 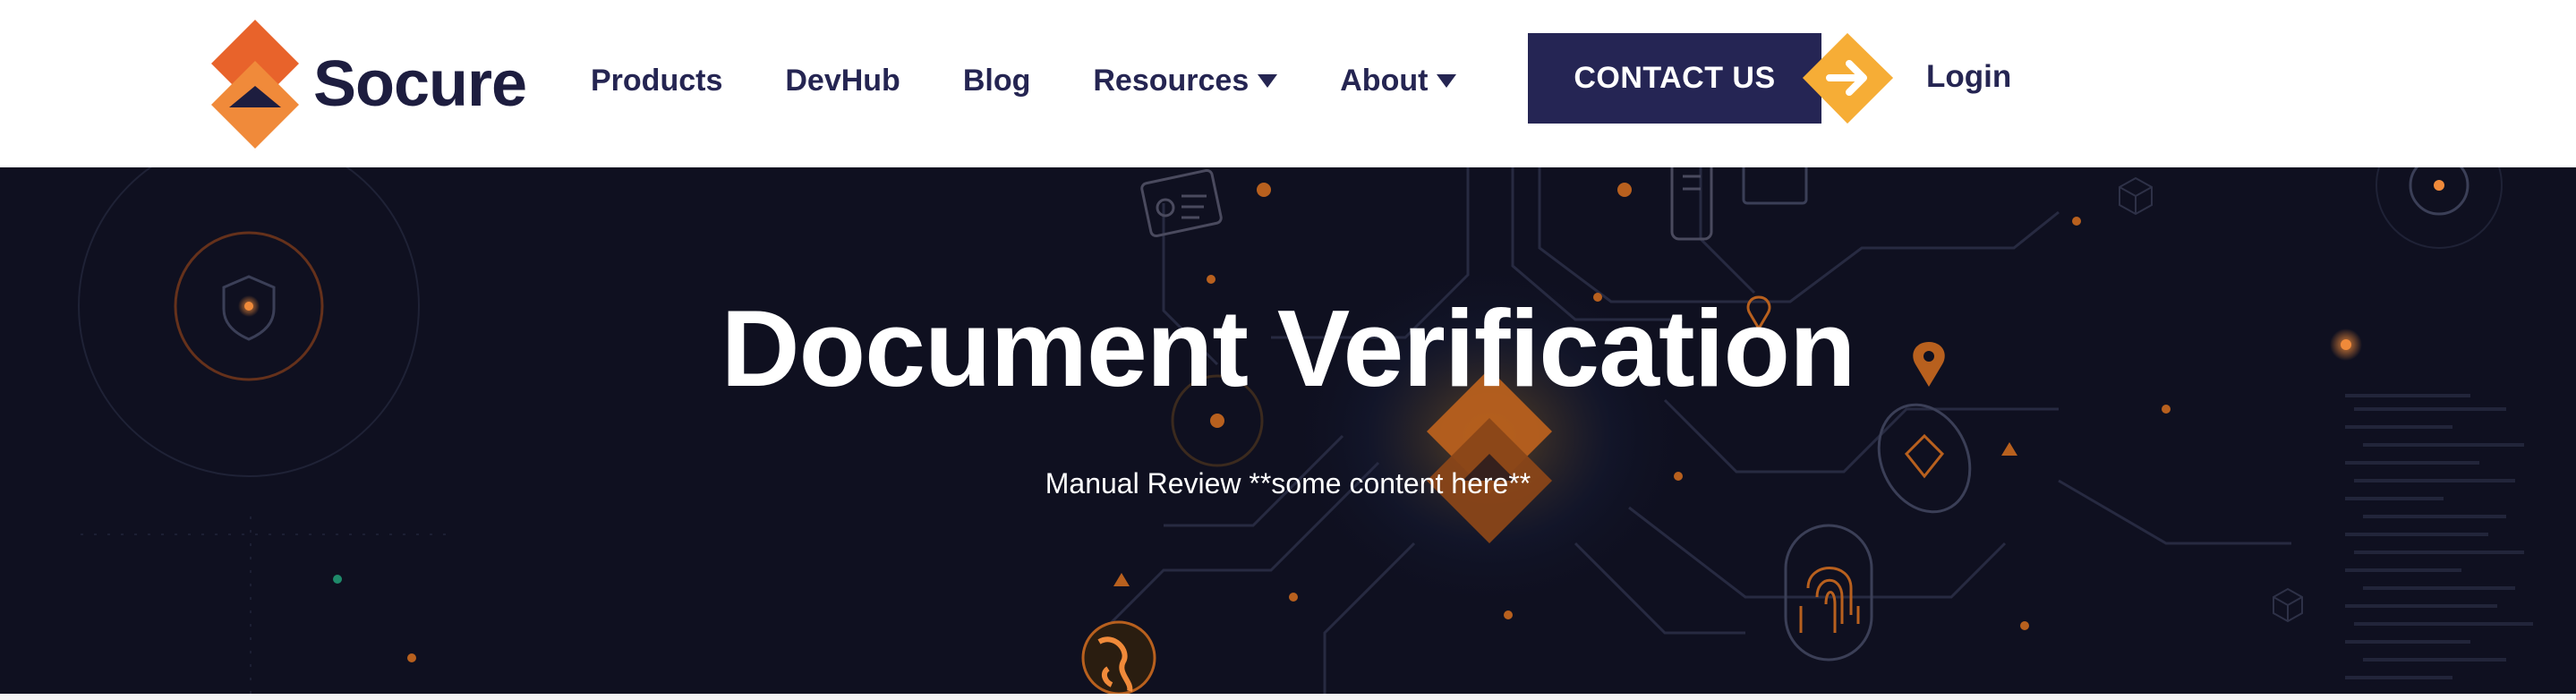 What do you see at coordinates (1848, 78) in the screenshot?
I see `arrow-right-icon` at bounding box center [1848, 78].